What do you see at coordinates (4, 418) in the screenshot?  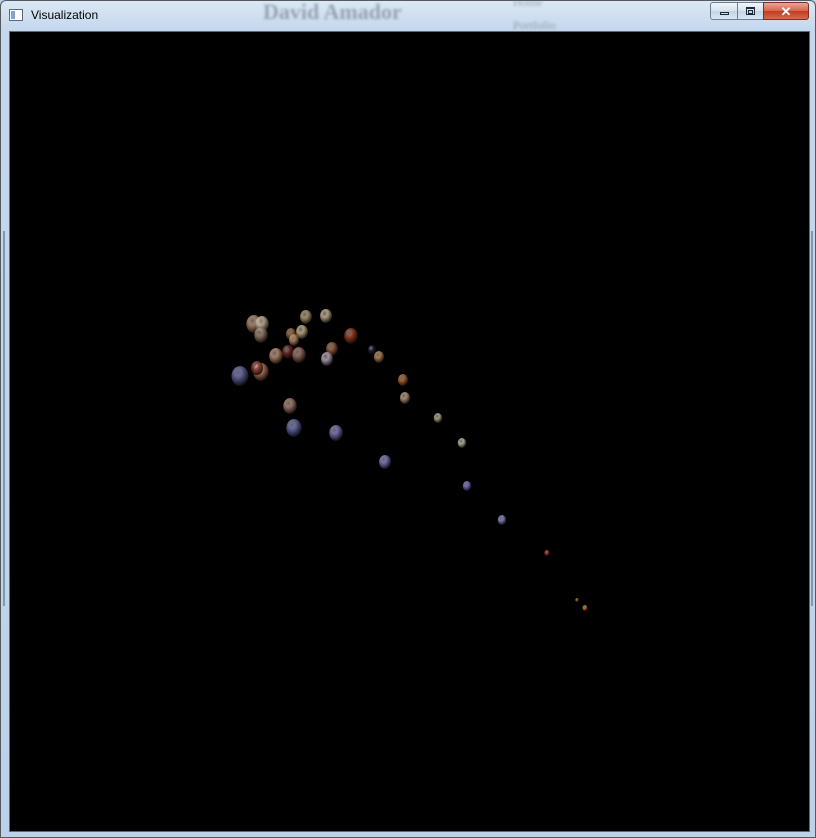 I see `left-frame-accent` at bounding box center [4, 418].